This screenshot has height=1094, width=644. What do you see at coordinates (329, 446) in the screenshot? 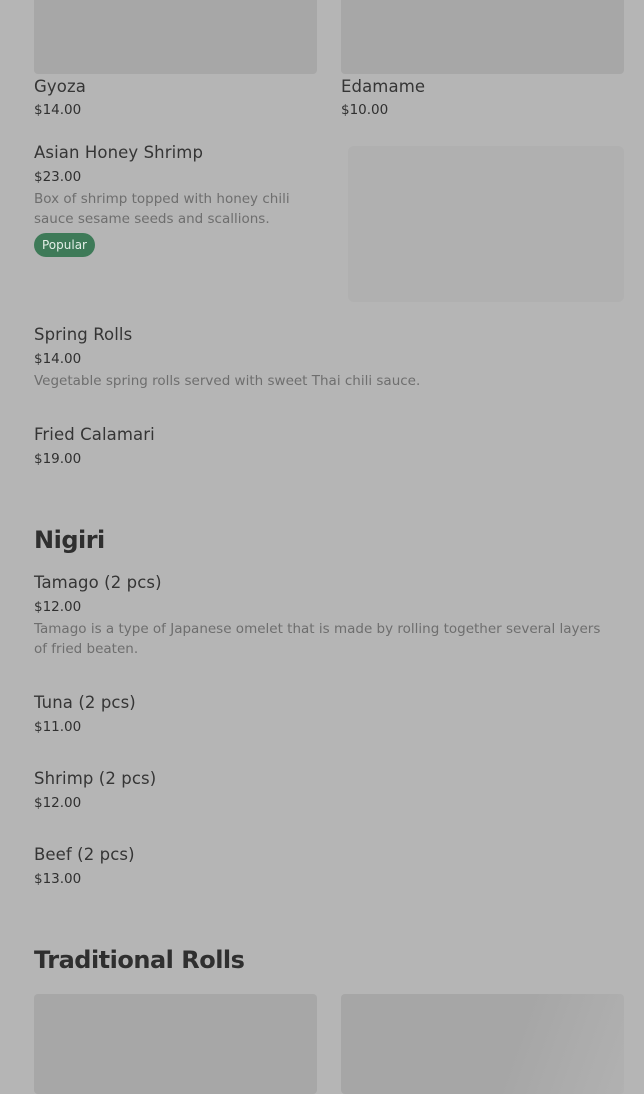
I see `menu-item-fried-calamari: Fried Calamari $19.00` at bounding box center [329, 446].